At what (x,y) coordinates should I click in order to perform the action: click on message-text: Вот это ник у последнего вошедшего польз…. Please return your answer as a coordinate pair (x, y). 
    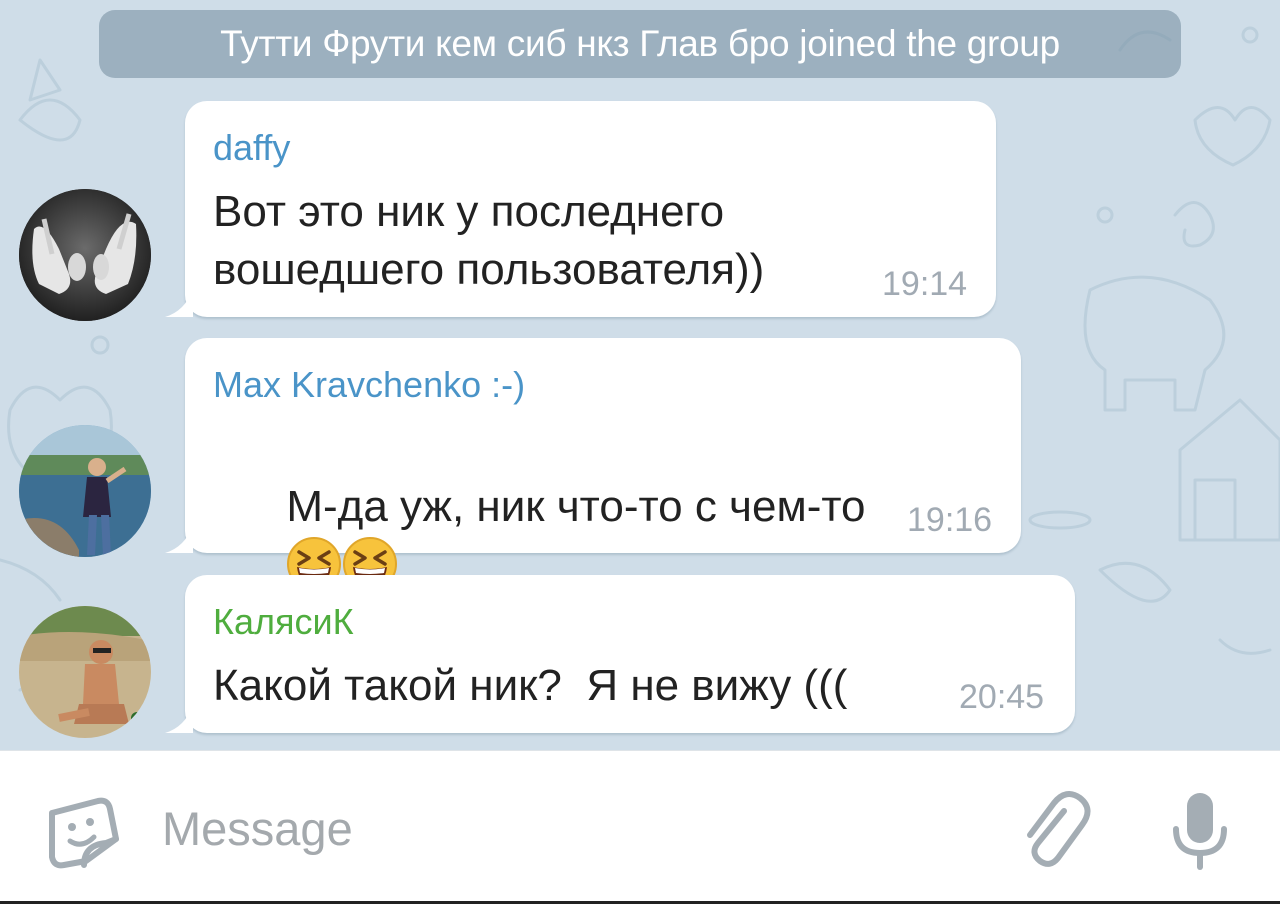
    Looking at the image, I should click on (489, 240).